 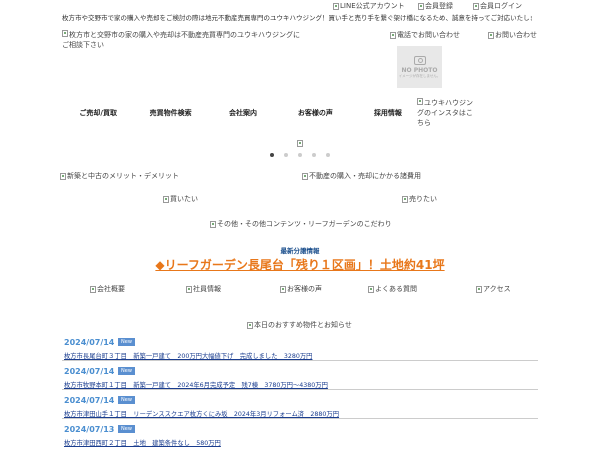 I want to click on voice-icon, so click(x=283, y=289).